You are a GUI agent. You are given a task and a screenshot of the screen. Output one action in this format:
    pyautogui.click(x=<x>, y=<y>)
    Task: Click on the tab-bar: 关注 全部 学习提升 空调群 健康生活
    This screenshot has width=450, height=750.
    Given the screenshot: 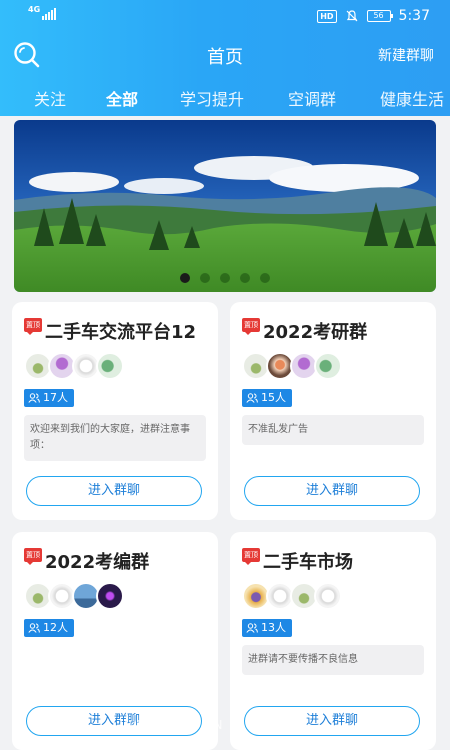 What is the action you would take?
    pyautogui.click(x=225, y=96)
    